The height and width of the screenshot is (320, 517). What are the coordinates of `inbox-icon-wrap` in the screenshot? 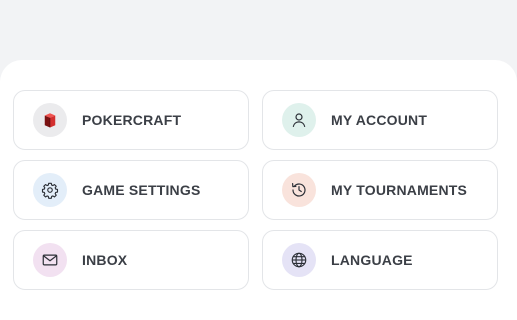 It's located at (50, 260).